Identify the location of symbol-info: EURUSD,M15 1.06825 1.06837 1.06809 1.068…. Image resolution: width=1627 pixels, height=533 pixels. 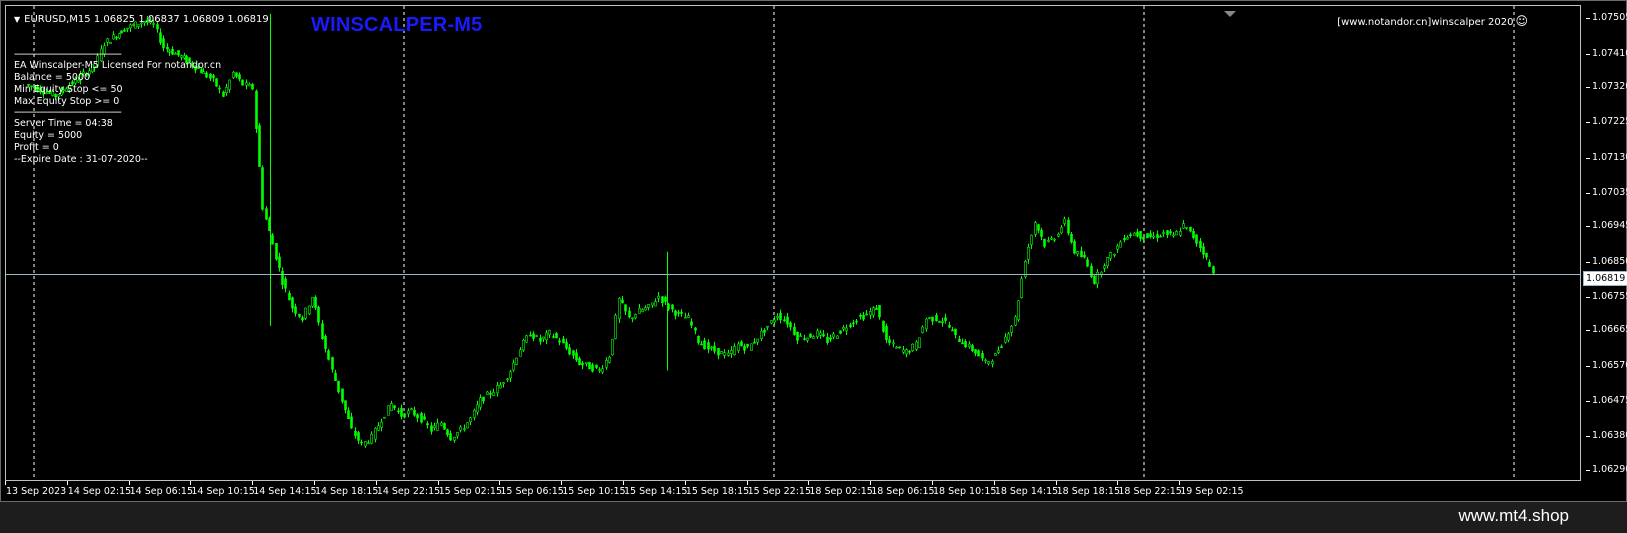
(146, 19).